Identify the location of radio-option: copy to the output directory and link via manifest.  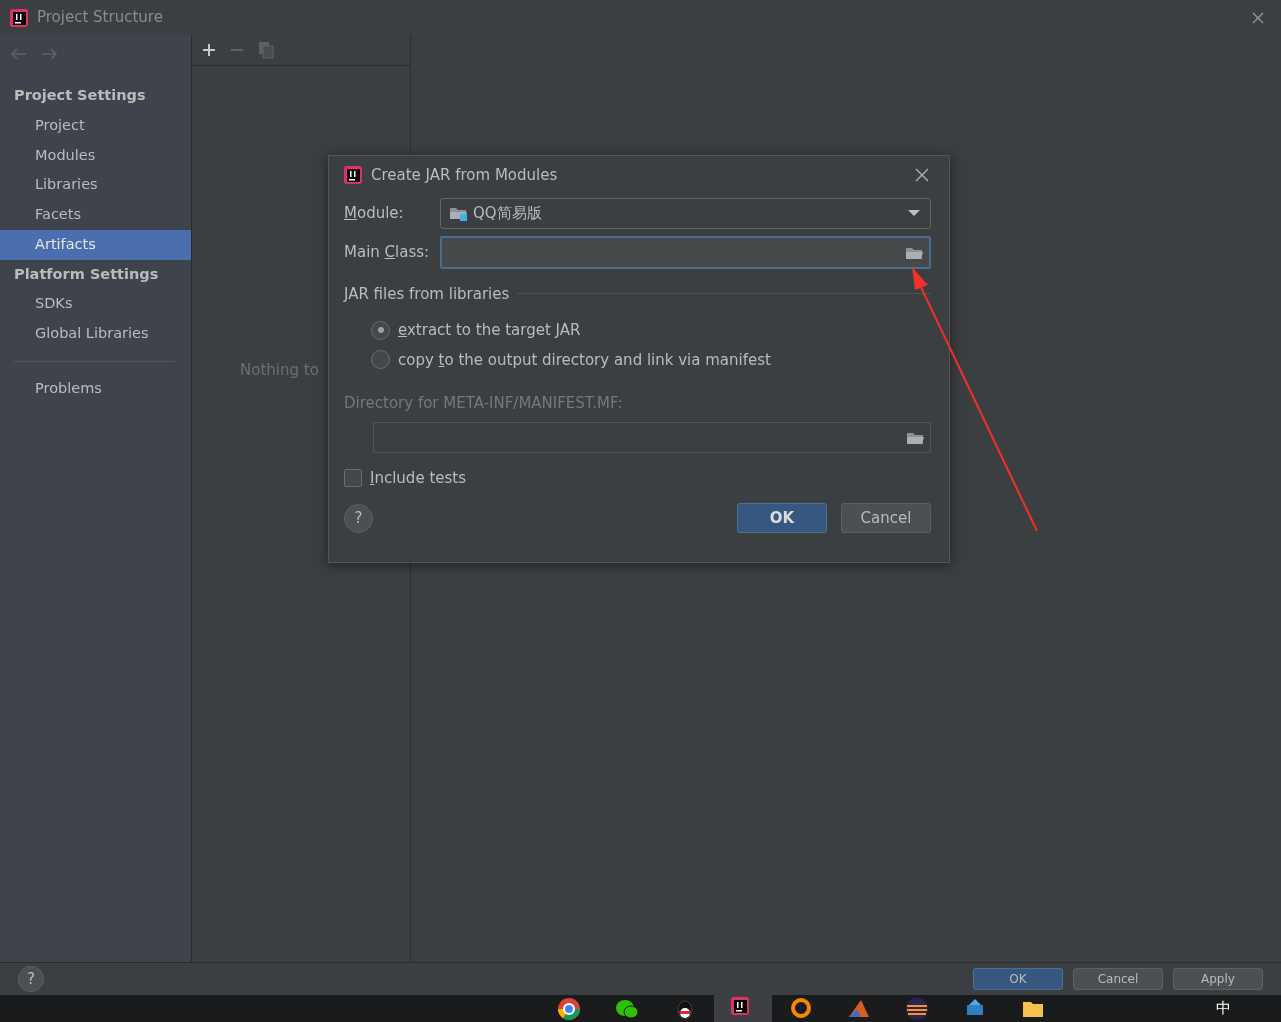
(651, 359).